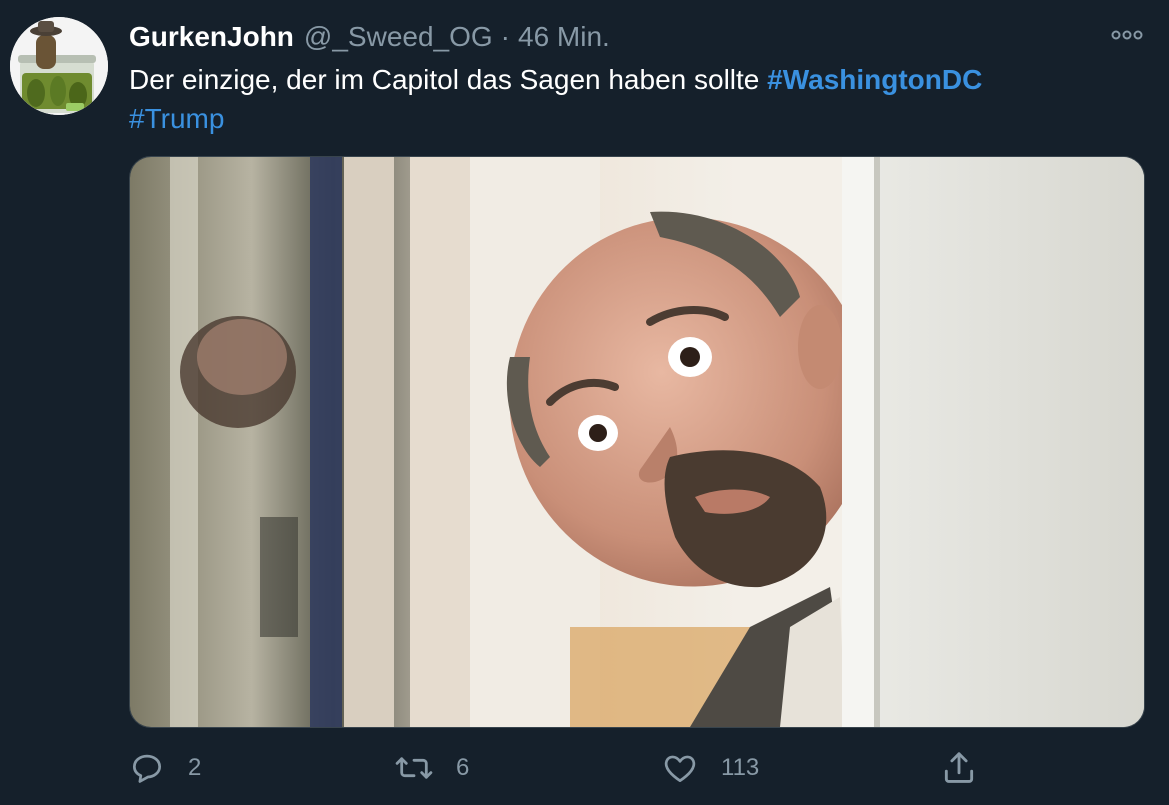 Image resolution: width=1169 pixels, height=805 pixels. I want to click on share-icon, so click(959, 767).